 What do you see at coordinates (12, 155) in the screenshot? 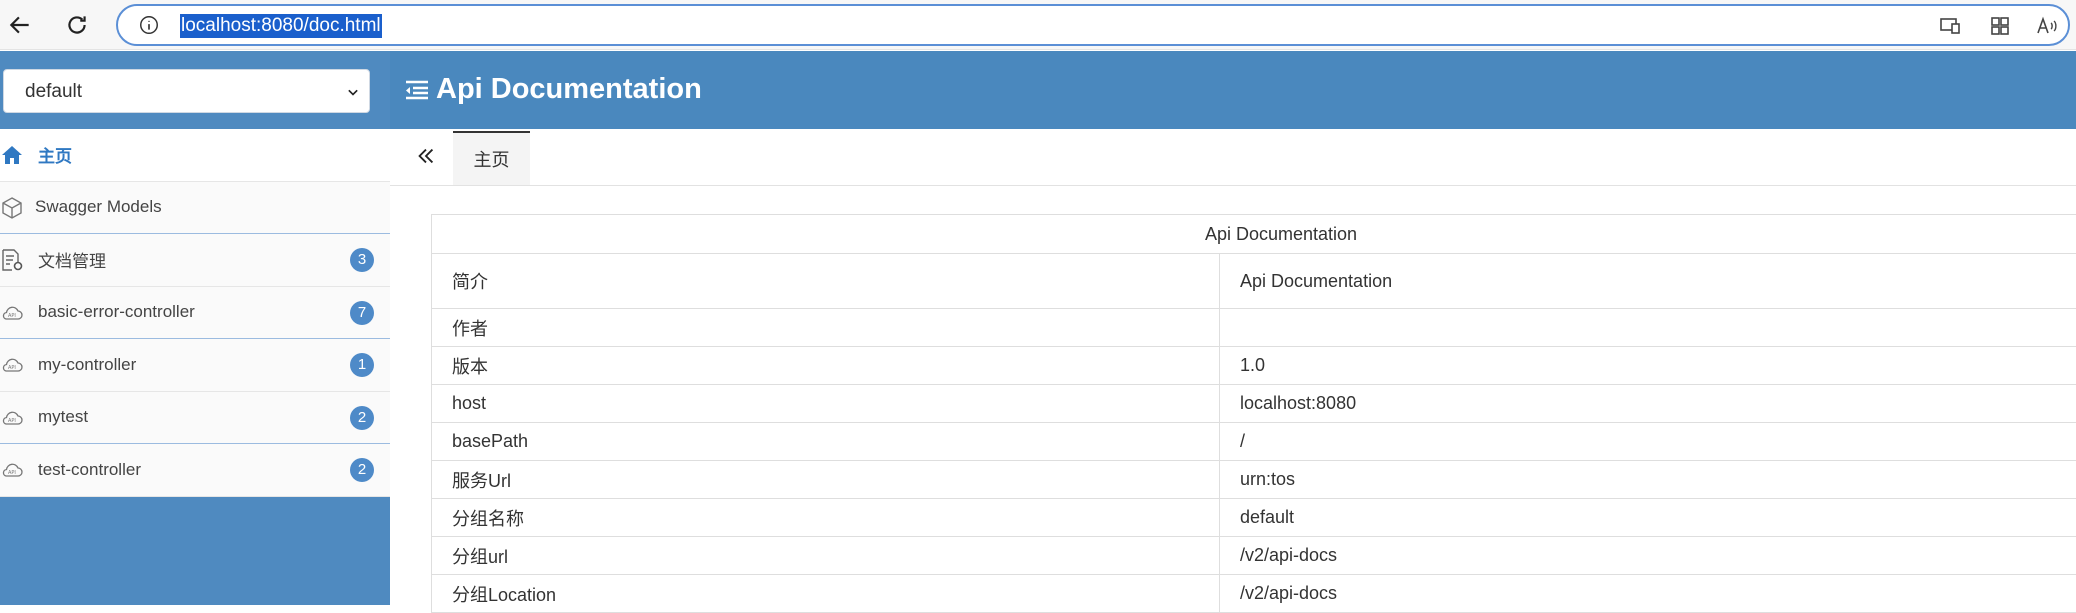
I see `home-icon` at bounding box center [12, 155].